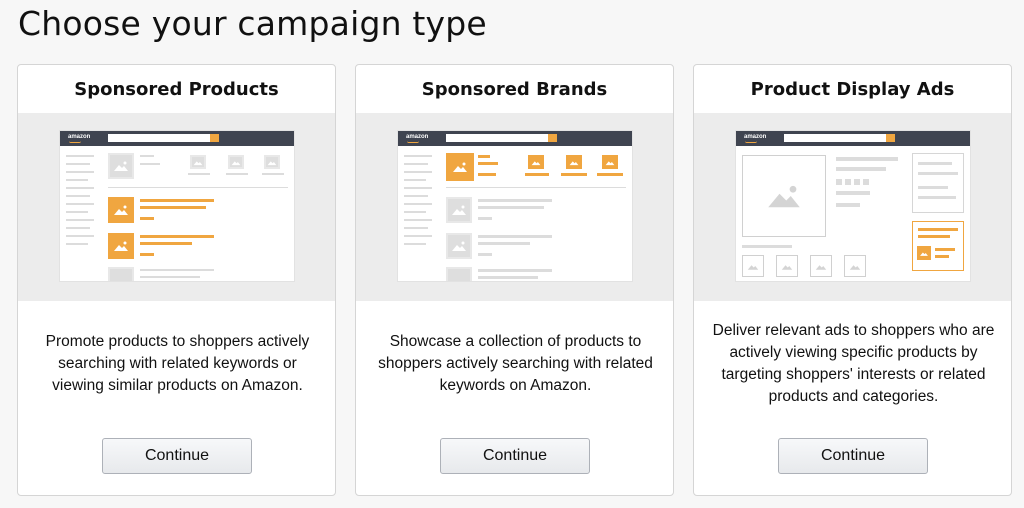 The width and height of the screenshot is (1024, 508). What do you see at coordinates (198, 187) in the screenshot?
I see `mock-divider` at bounding box center [198, 187].